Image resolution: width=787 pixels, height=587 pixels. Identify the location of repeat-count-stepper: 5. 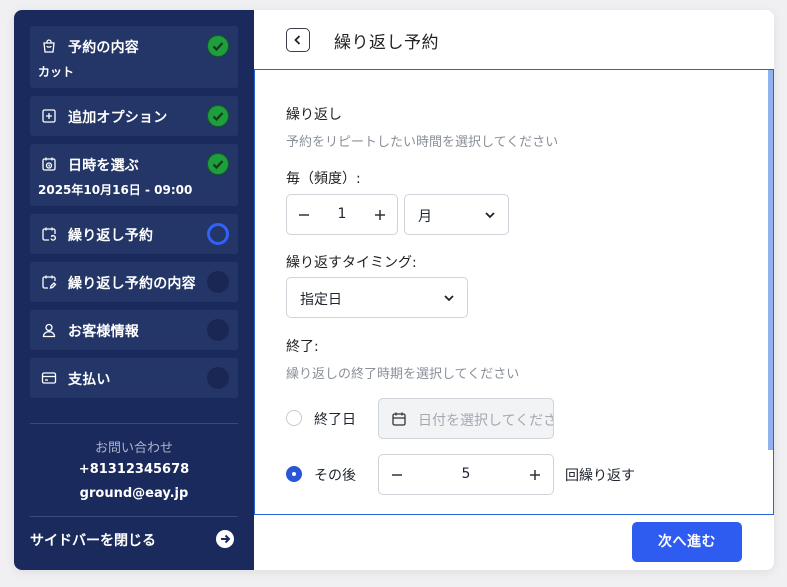
(466, 474).